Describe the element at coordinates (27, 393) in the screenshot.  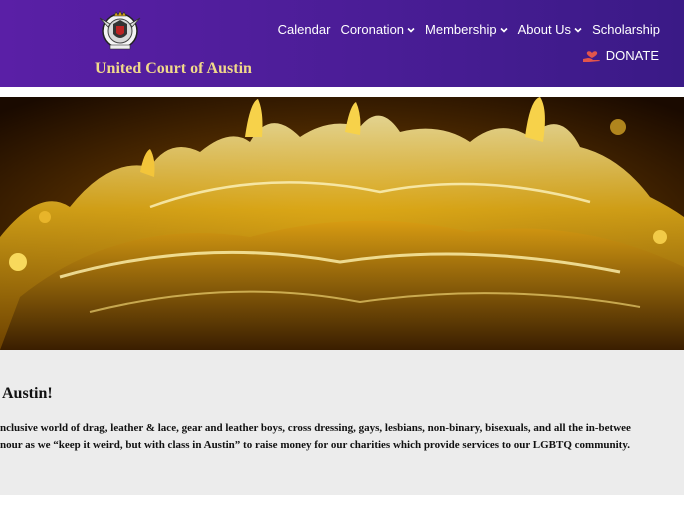
I see `welcome-heading: Austin!` at that location.